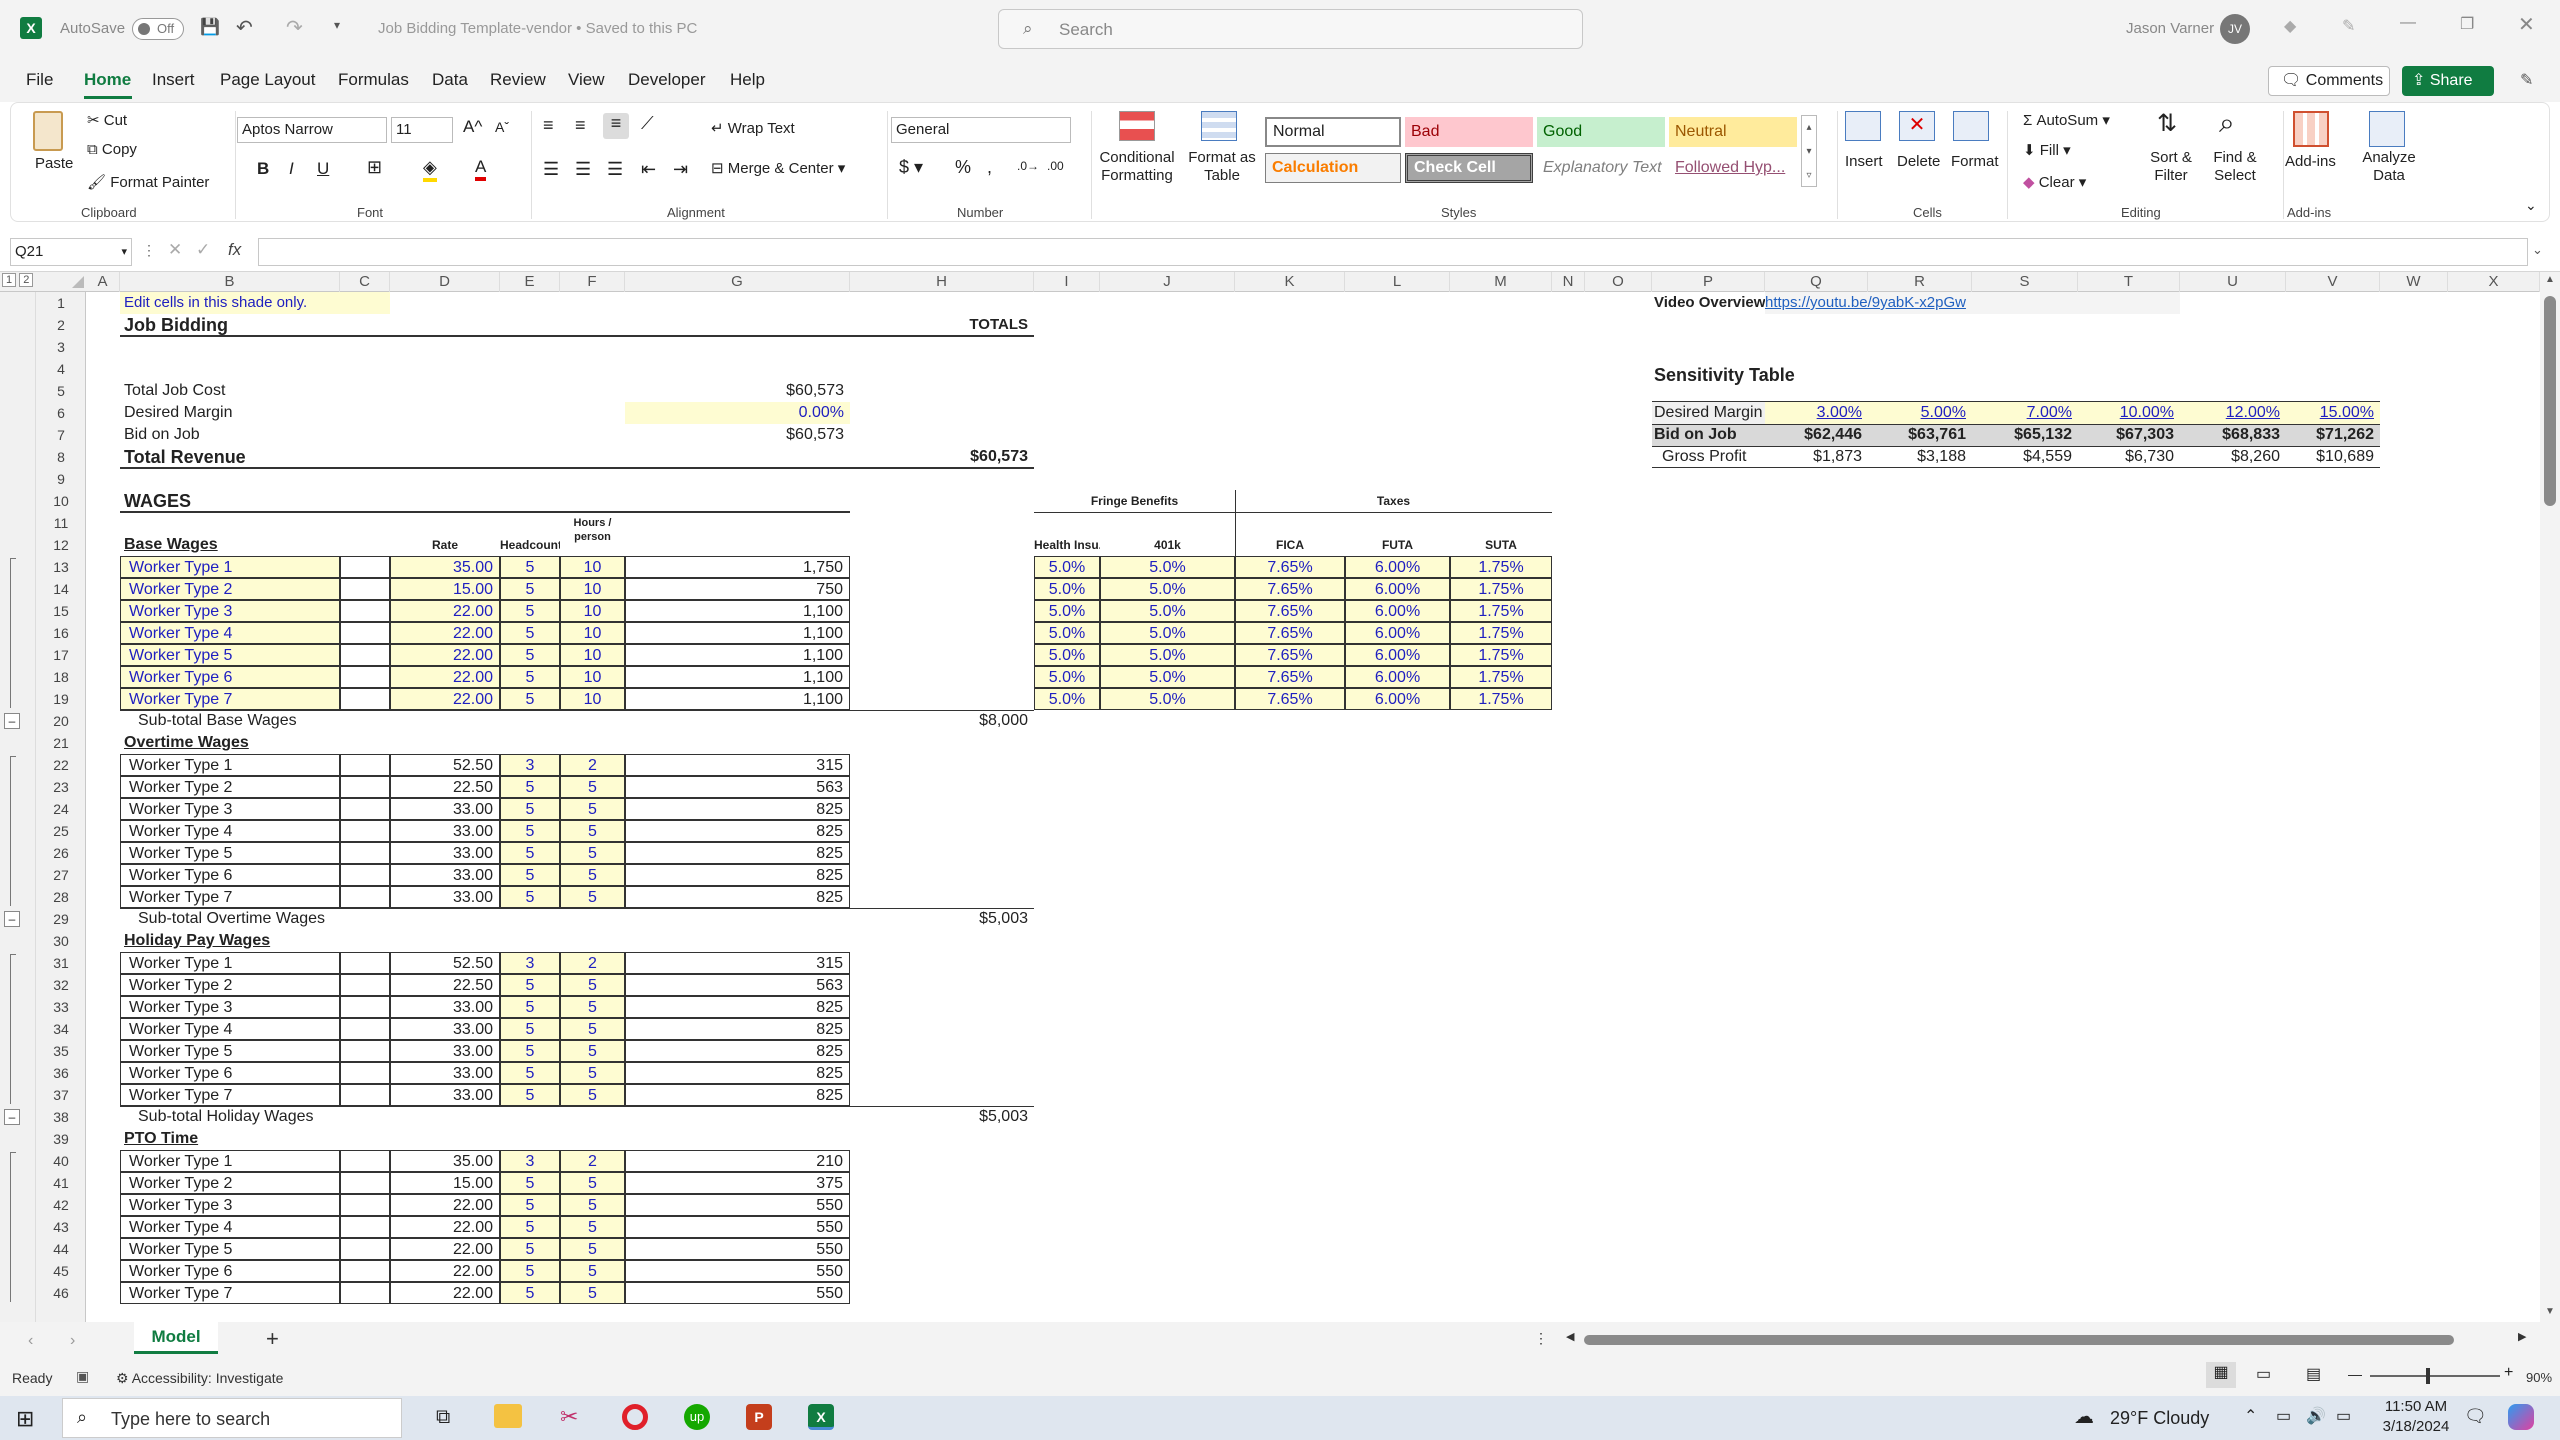 The width and height of the screenshot is (2560, 1440). I want to click on benefit-rate-cell: 1.75%, so click(1501, 589).